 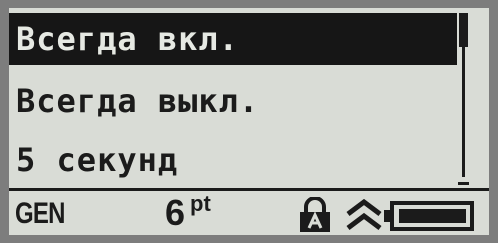 What do you see at coordinates (432, 216) in the screenshot?
I see `battery-fill` at bounding box center [432, 216].